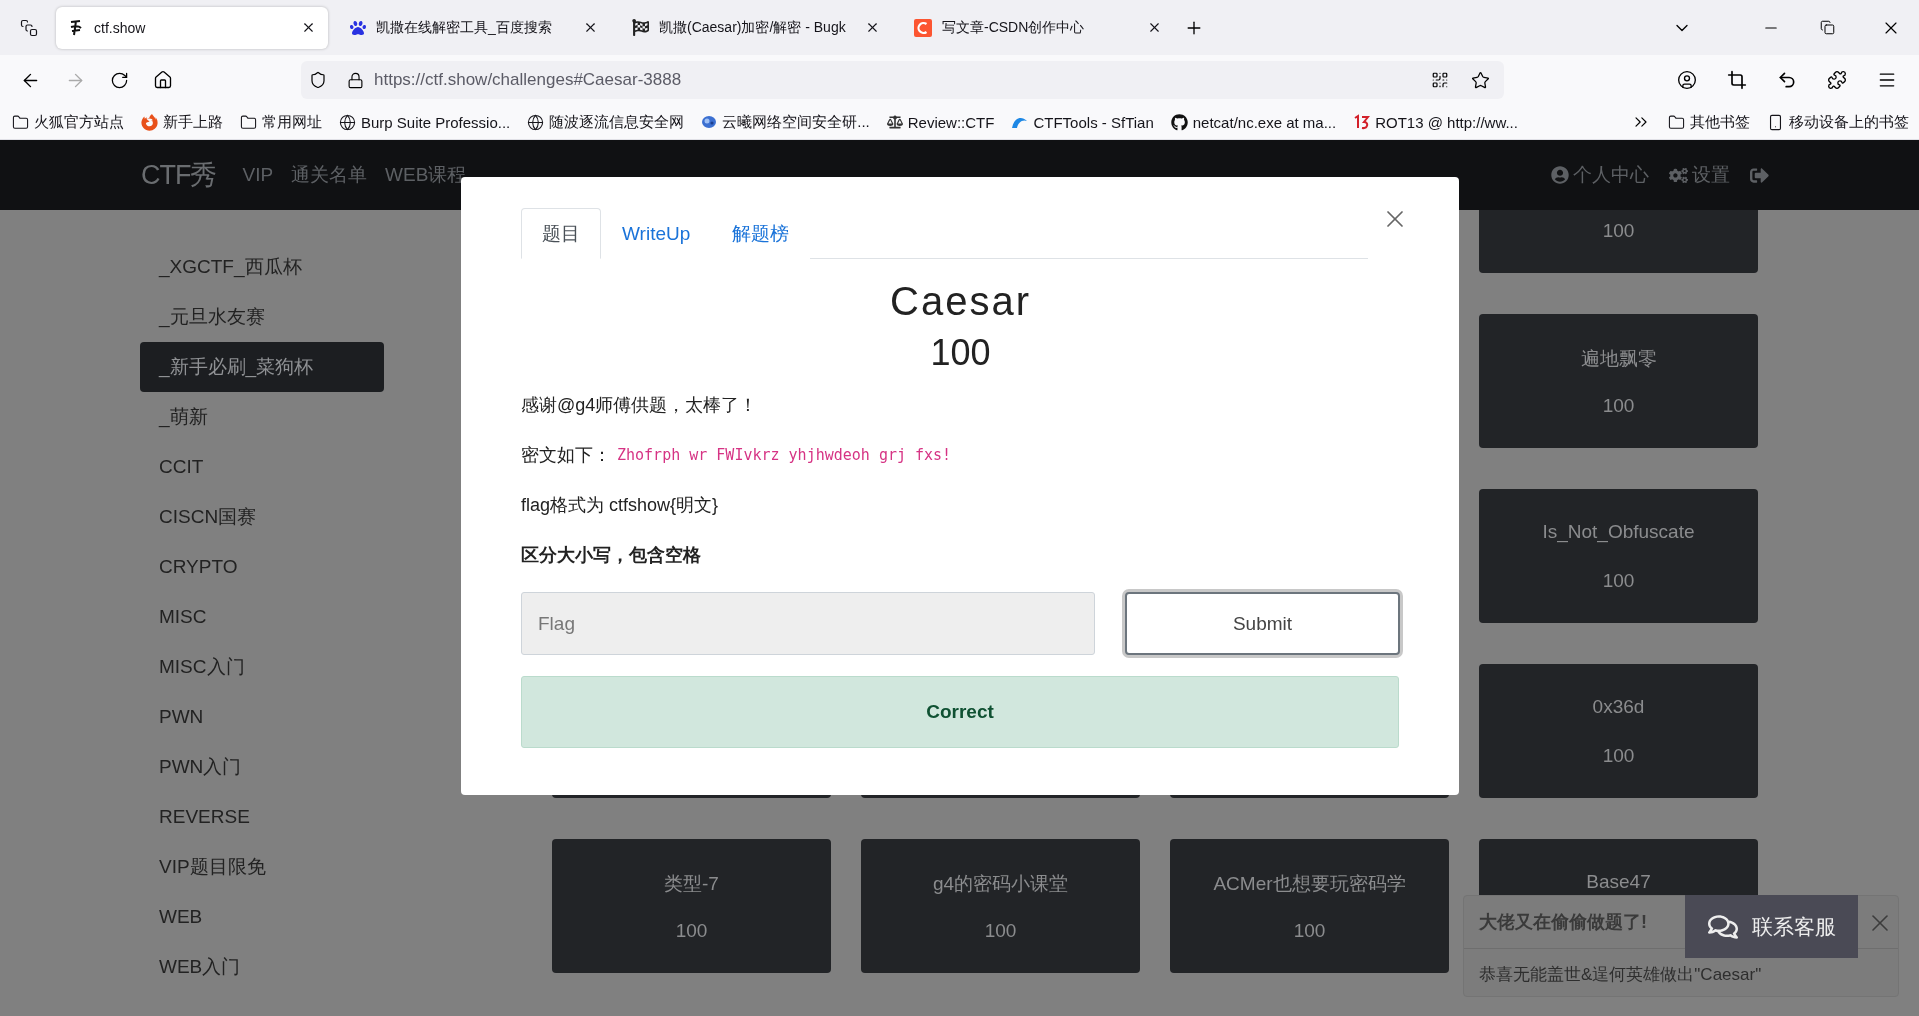  I want to click on category-item: MISC, so click(262, 617).